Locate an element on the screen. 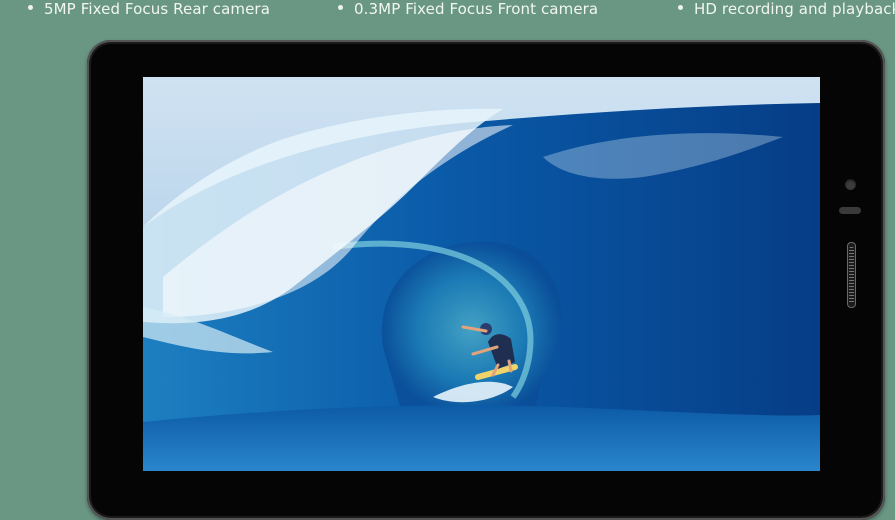  feature-item-rear-camera: 5MP Fixed Focus Rear camera is located at coordinates (149, 10).